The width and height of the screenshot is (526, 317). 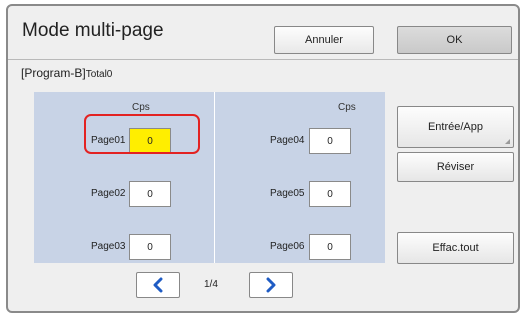 What do you see at coordinates (347, 107) in the screenshot?
I see `copies-header-right: Cps` at bounding box center [347, 107].